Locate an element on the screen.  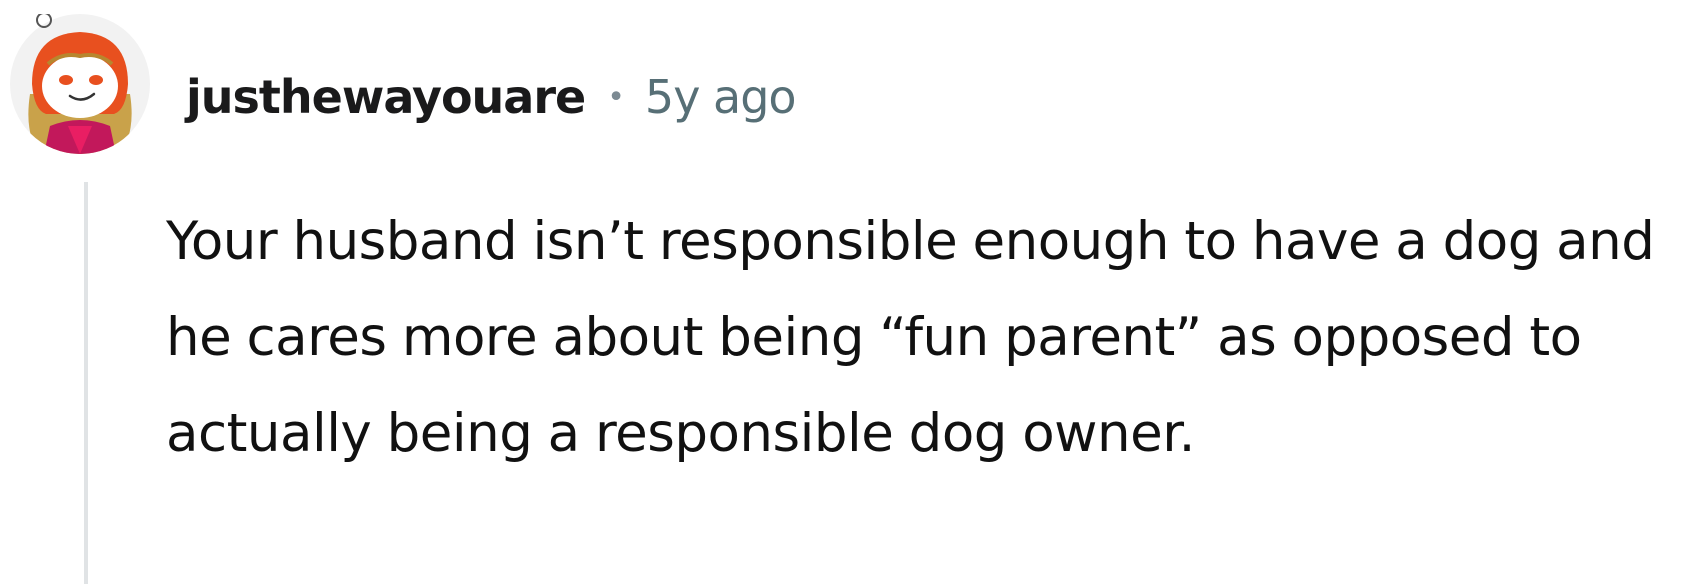
thread-line is located at coordinates (86, 383).